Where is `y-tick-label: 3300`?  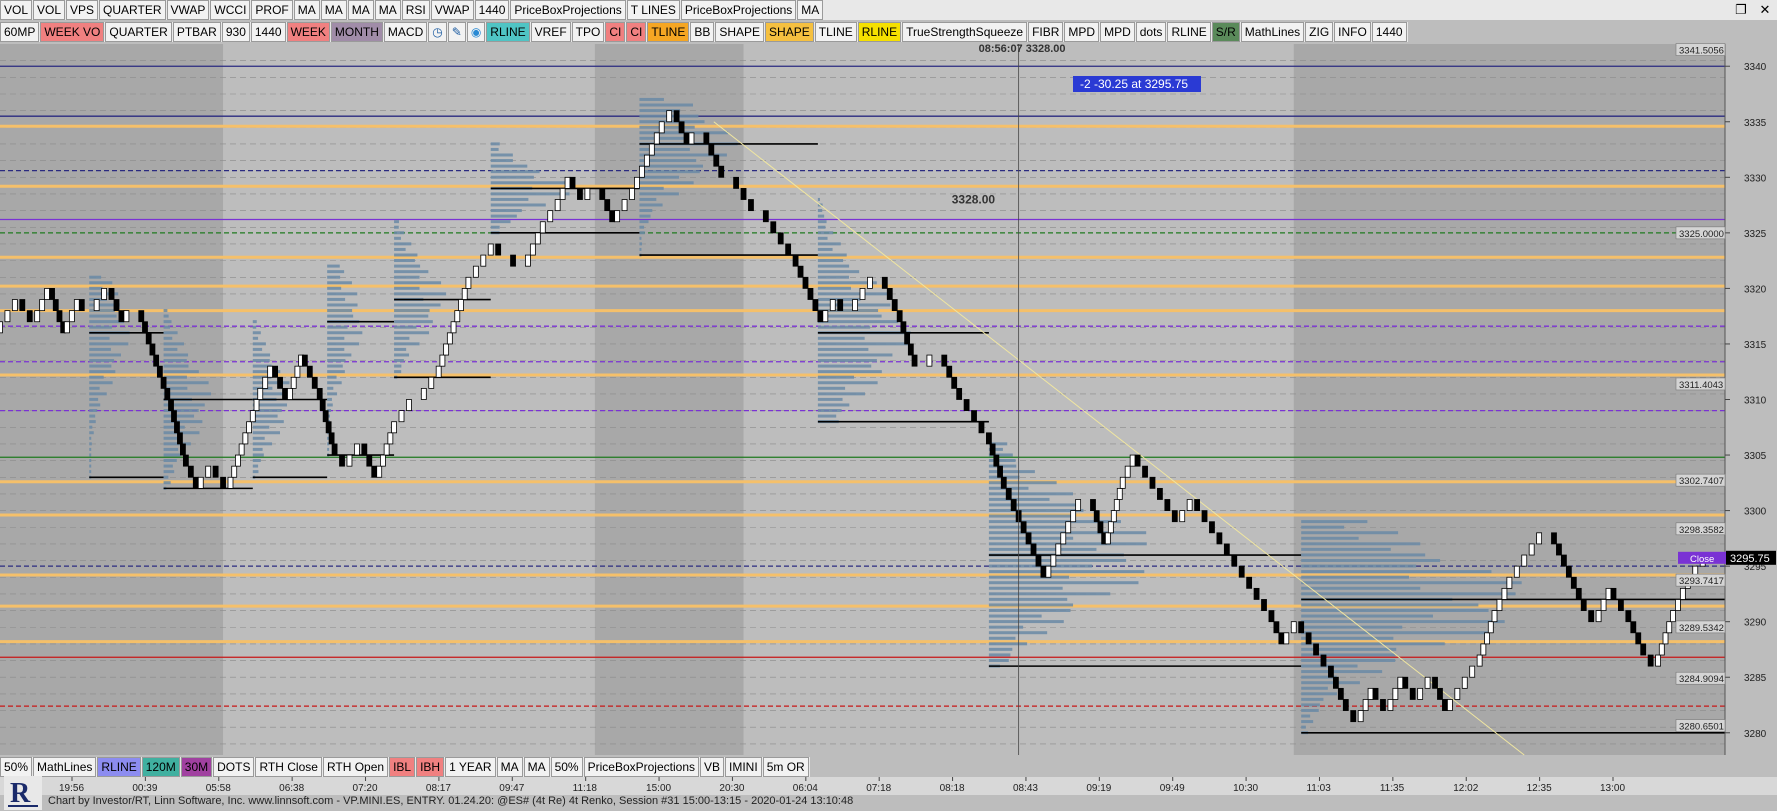 y-tick-label: 3300 is located at coordinates (1755, 512).